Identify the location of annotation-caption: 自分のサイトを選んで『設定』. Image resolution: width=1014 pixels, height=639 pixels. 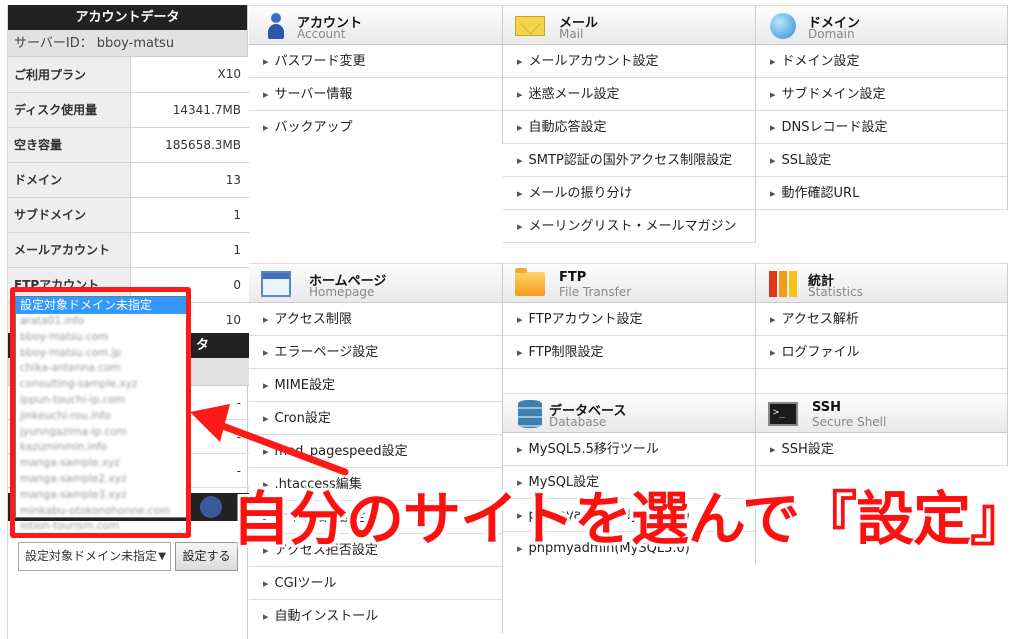
(623, 519).